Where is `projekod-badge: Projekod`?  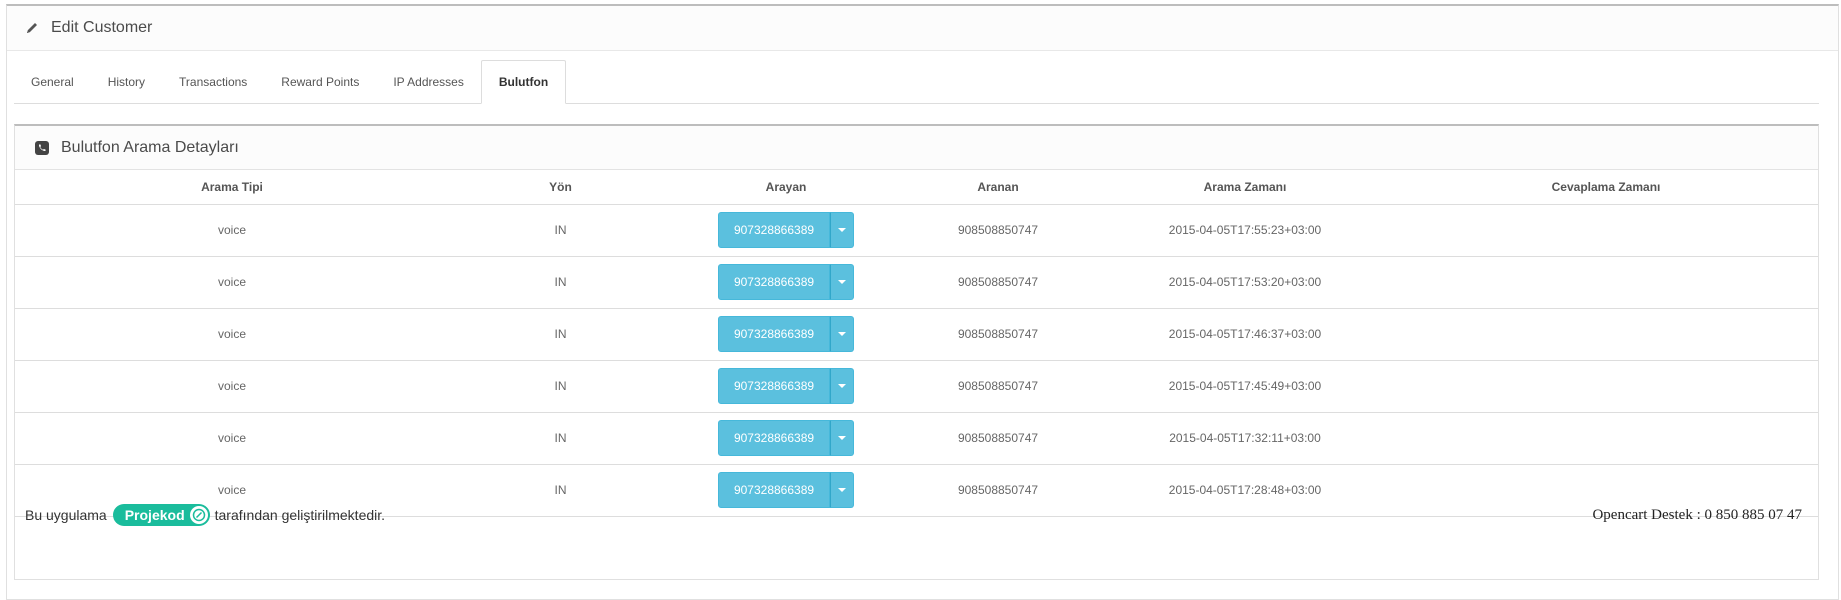
projekod-badge: Projekod is located at coordinates (161, 515).